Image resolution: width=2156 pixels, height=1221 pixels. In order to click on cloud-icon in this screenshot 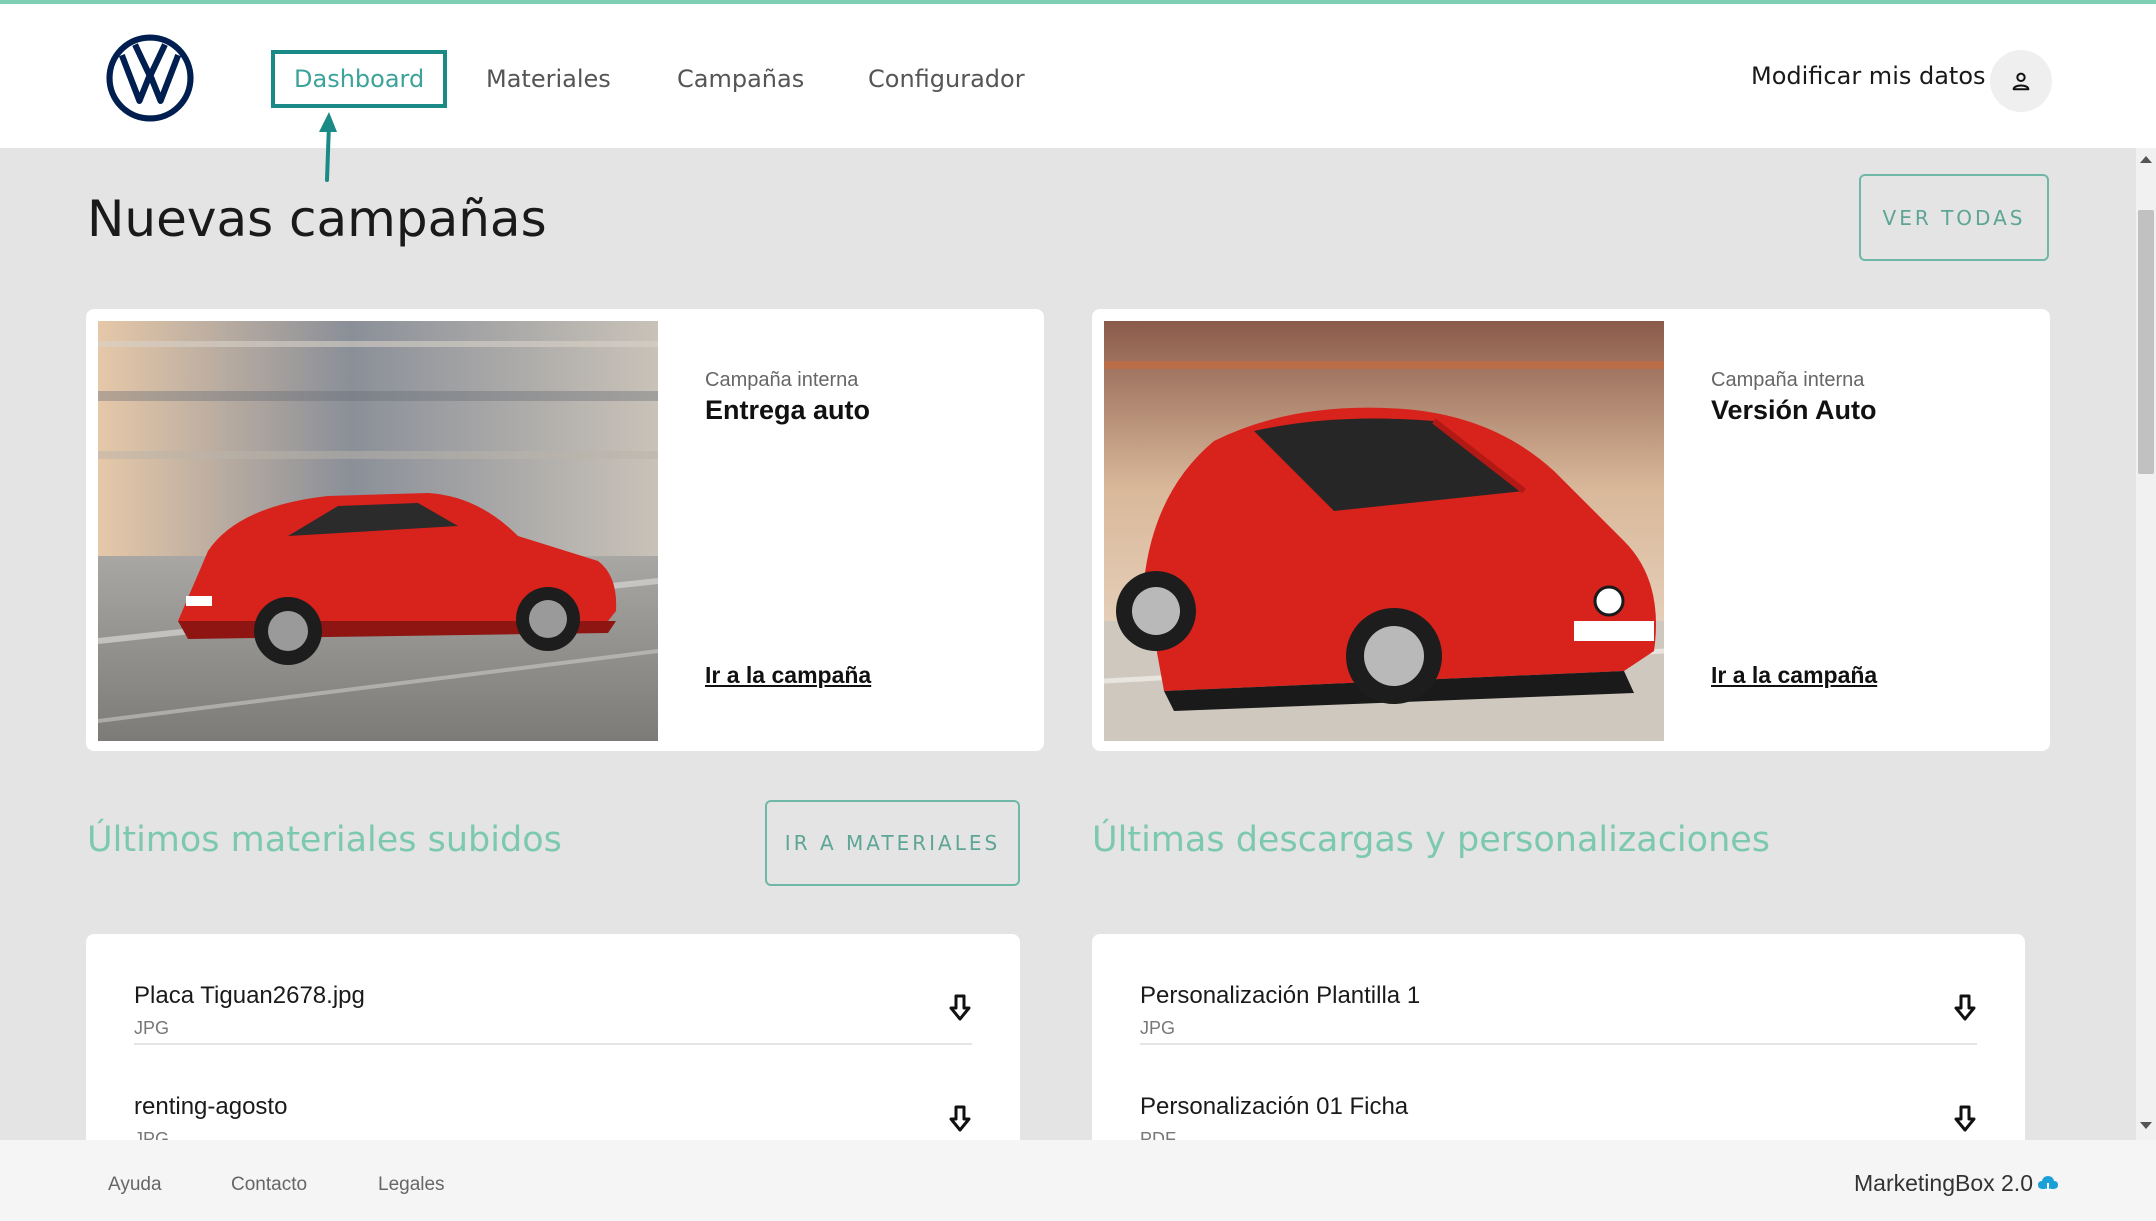, I will do `click(2047, 1184)`.